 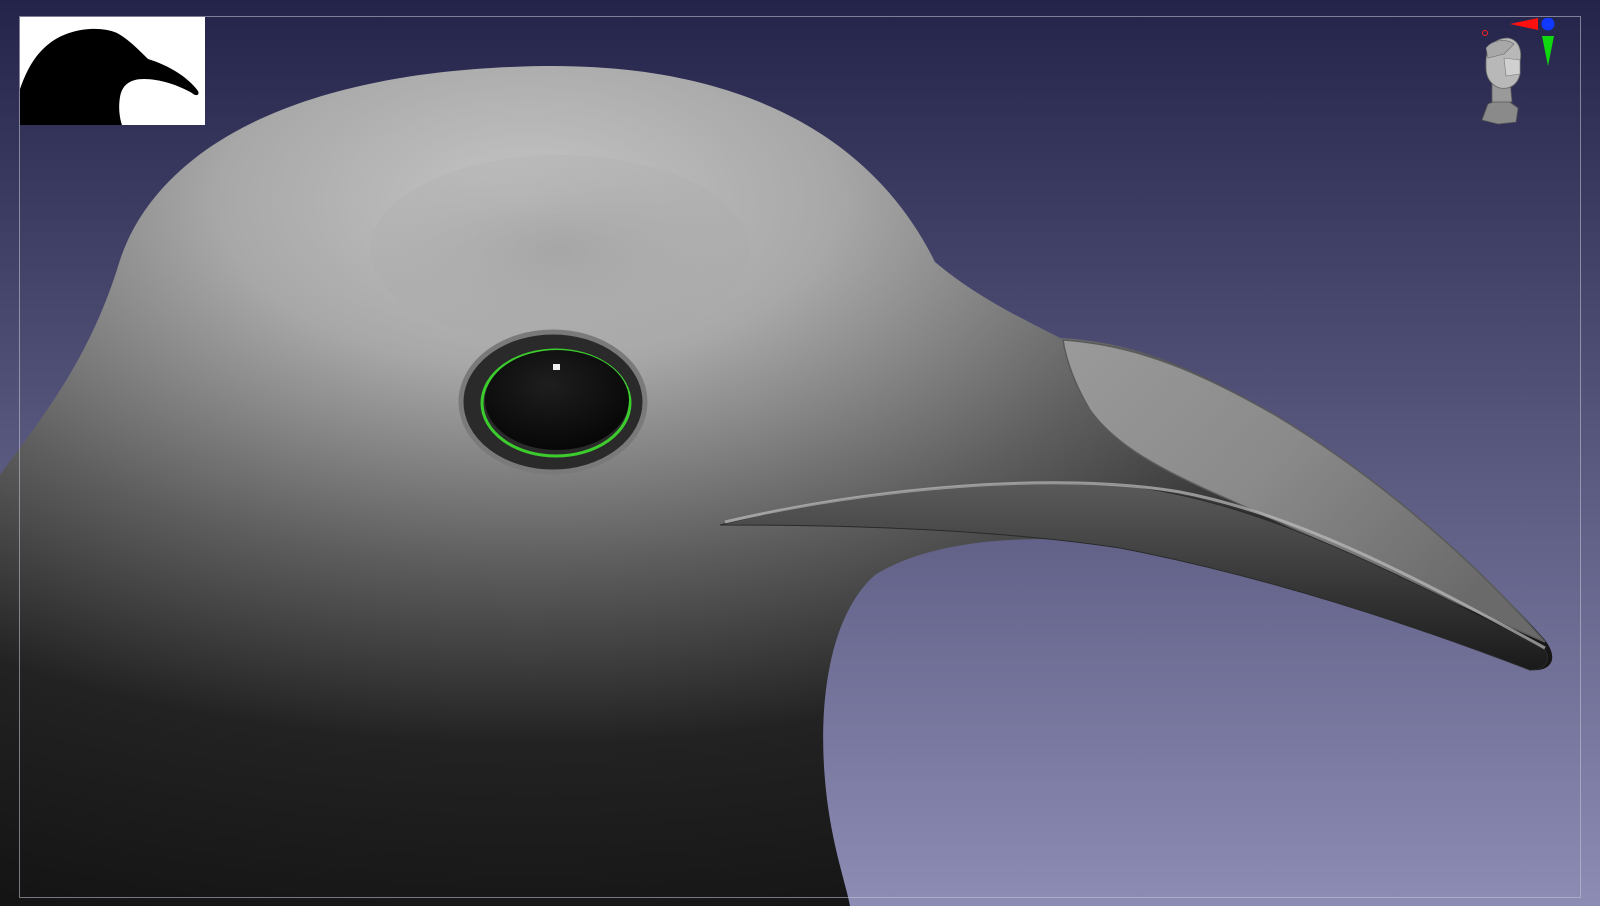 I want to click on axis-y-arrow, so click(x=1548, y=51).